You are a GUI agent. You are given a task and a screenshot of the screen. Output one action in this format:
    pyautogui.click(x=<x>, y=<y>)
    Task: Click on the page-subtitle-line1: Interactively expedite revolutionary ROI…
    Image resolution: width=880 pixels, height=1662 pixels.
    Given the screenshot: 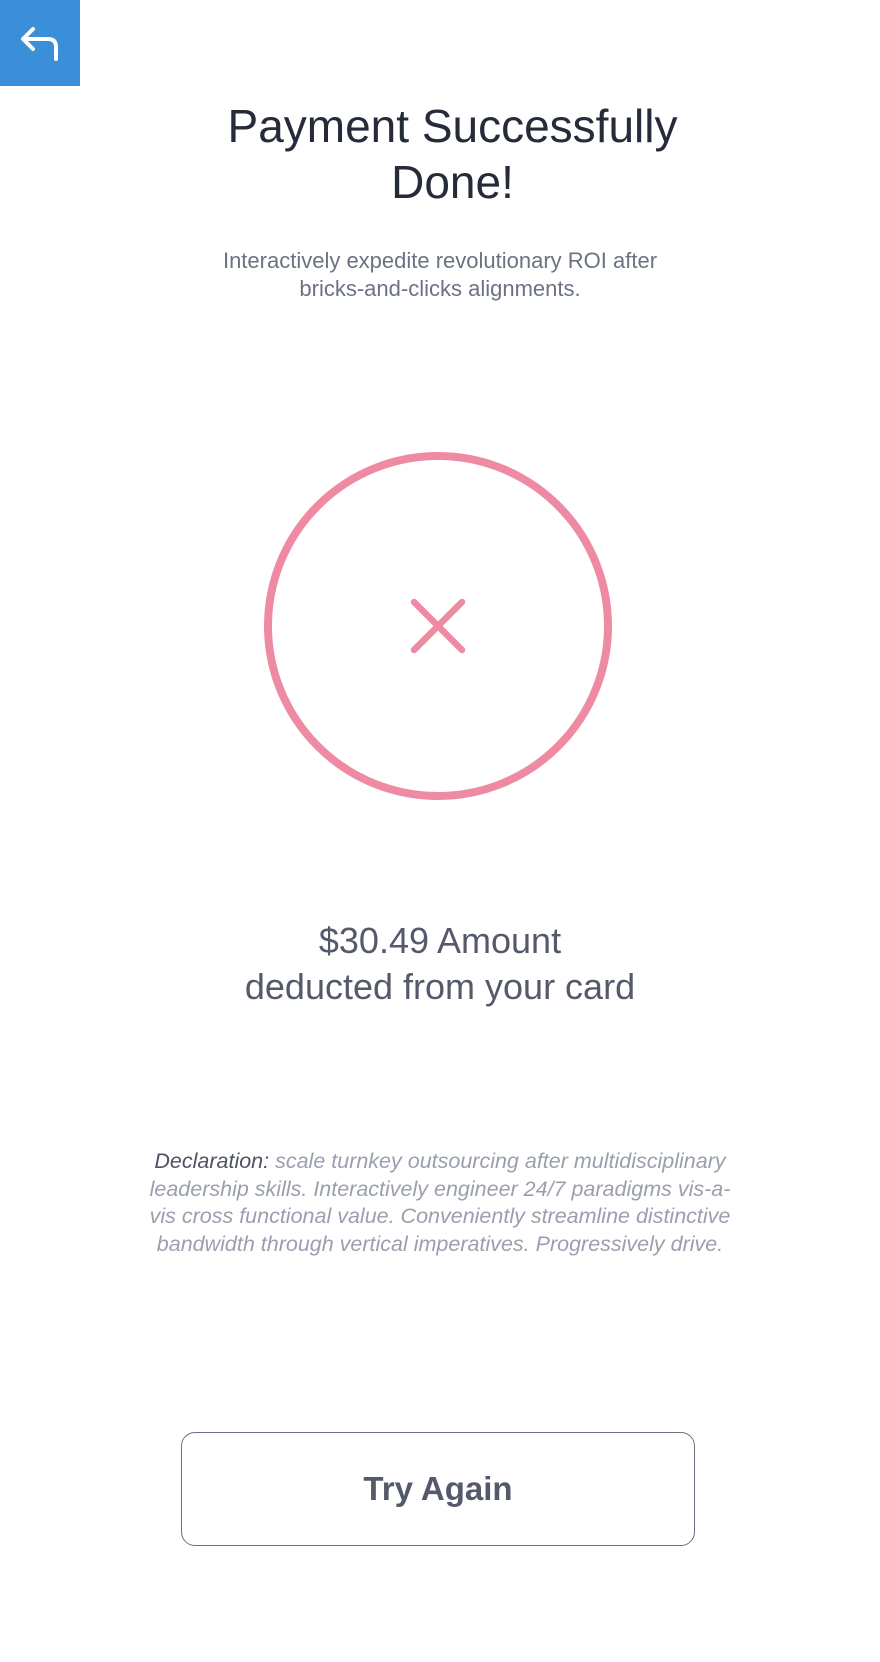 What is the action you would take?
    pyautogui.click(x=440, y=260)
    